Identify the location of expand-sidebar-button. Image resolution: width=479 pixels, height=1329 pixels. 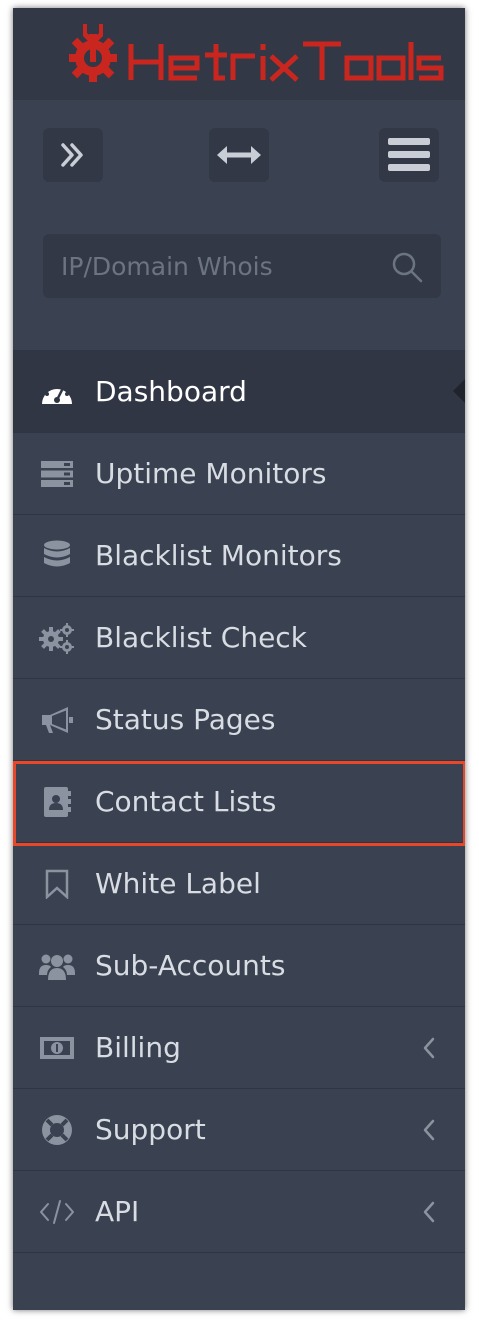
(73, 155).